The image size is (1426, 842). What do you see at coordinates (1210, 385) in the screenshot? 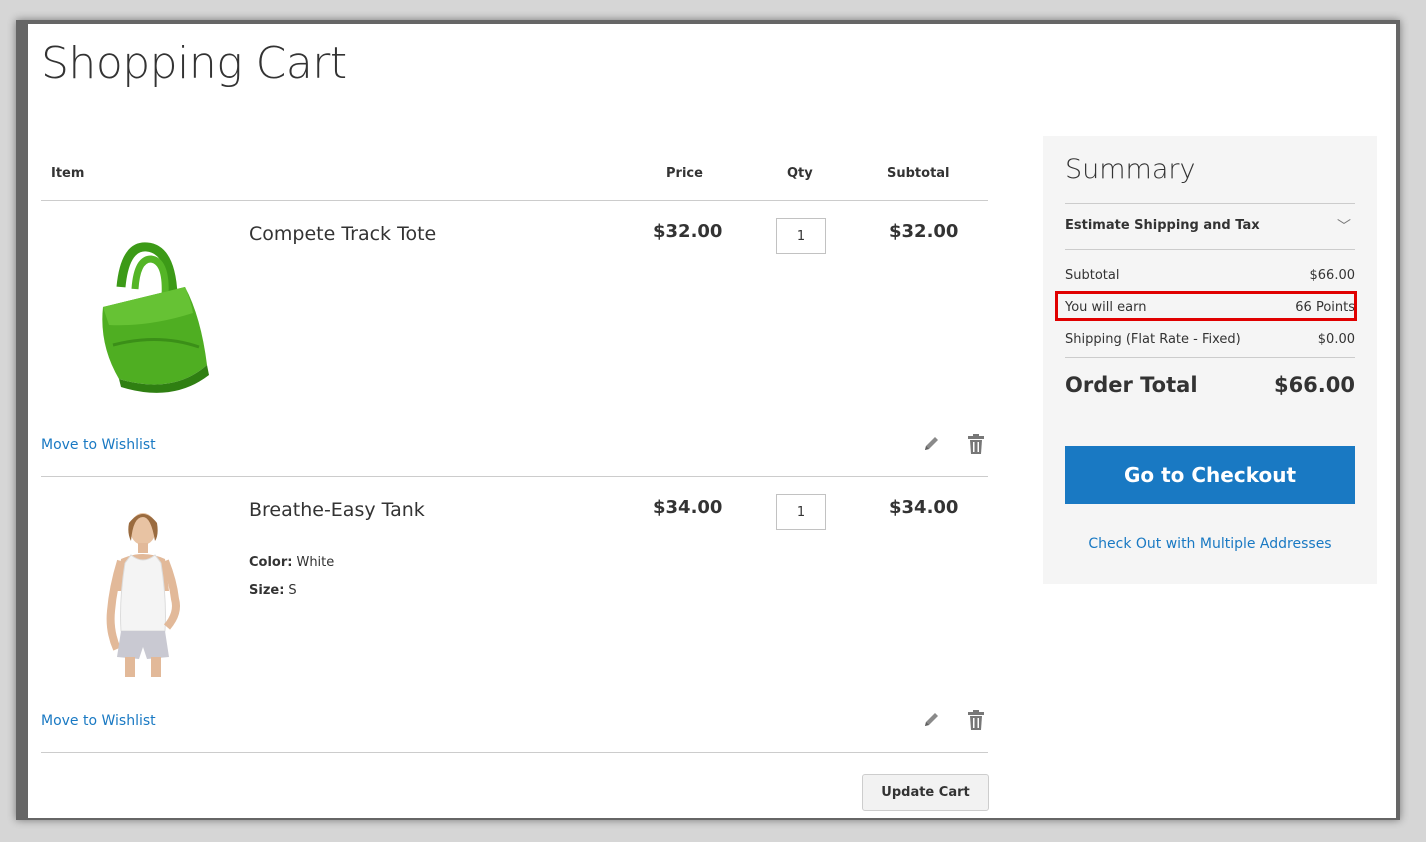
I see `order-total-row: Order Total $66.00` at bounding box center [1210, 385].